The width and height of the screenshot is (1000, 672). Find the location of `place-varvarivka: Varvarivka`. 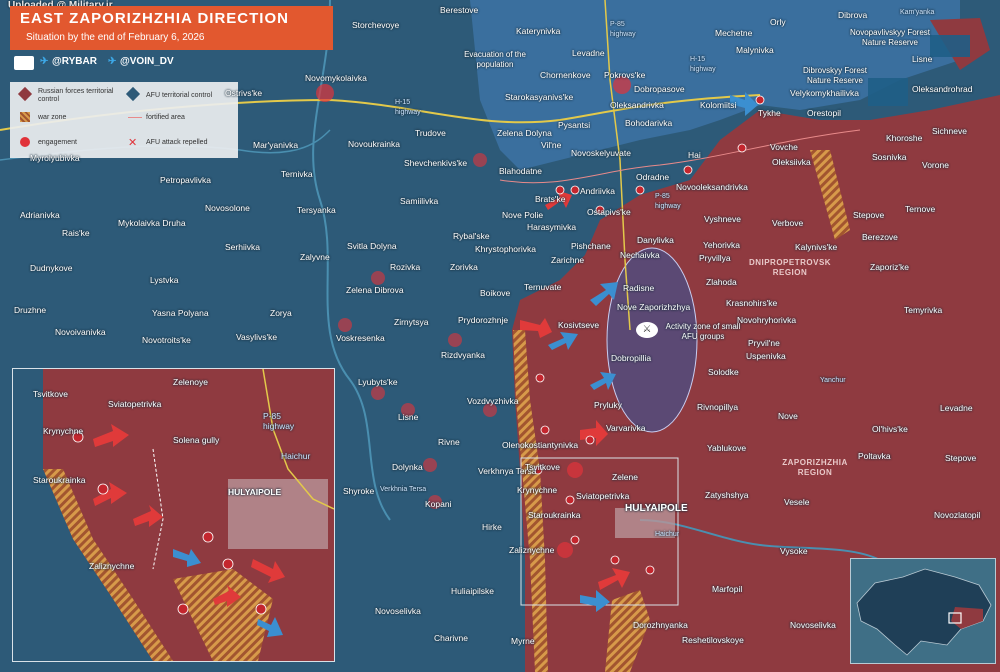

place-varvarivka: Varvarivka is located at coordinates (626, 428).